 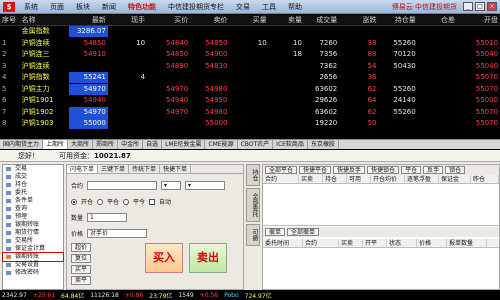 What do you see at coordinates (480, 6) in the screenshot?
I see `maximize-icon: □` at bounding box center [480, 6].